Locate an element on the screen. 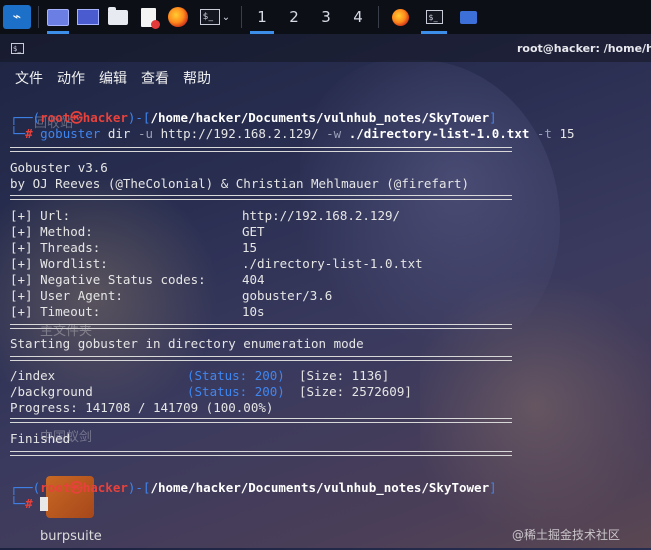 The width and height of the screenshot is (651, 550). window-title: root@hacker: /home/har is located at coordinates (584, 48).